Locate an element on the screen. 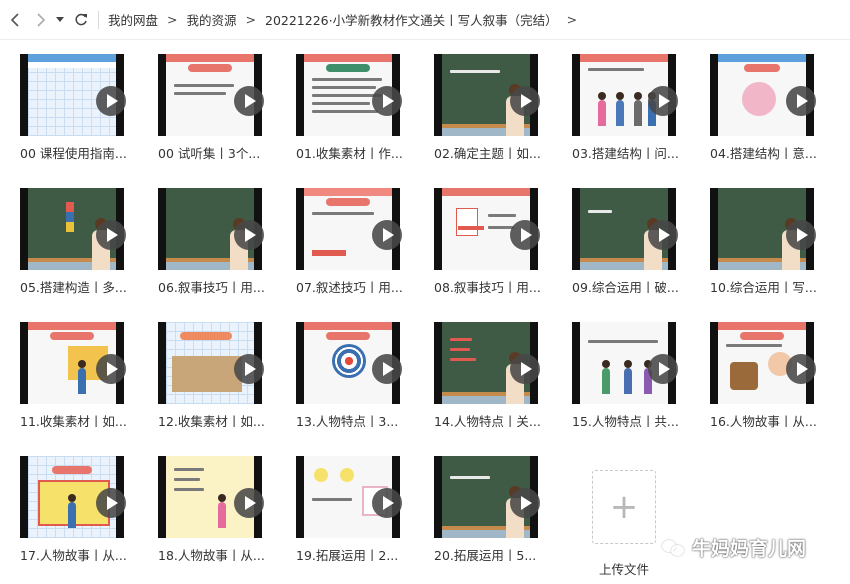 The width and height of the screenshot is (850, 584). wechat-icon is located at coordinates (674, 548).